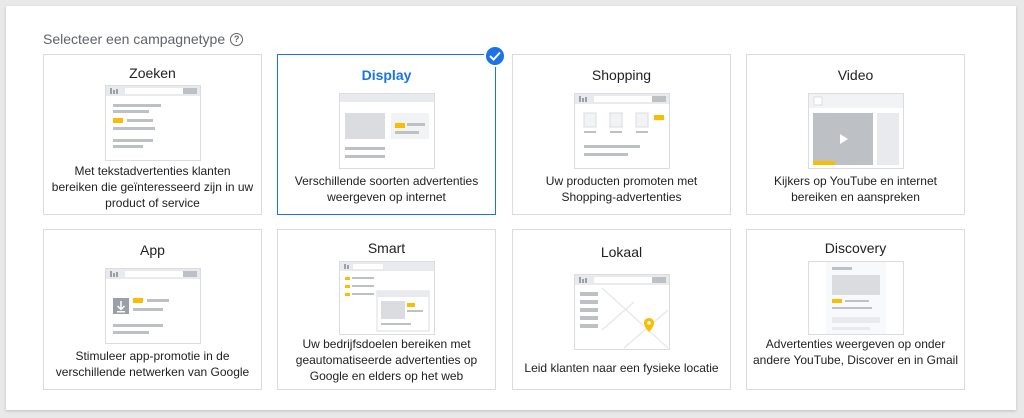 The width and height of the screenshot is (1024, 418). What do you see at coordinates (621, 75) in the screenshot?
I see `card-title: Shopping` at bounding box center [621, 75].